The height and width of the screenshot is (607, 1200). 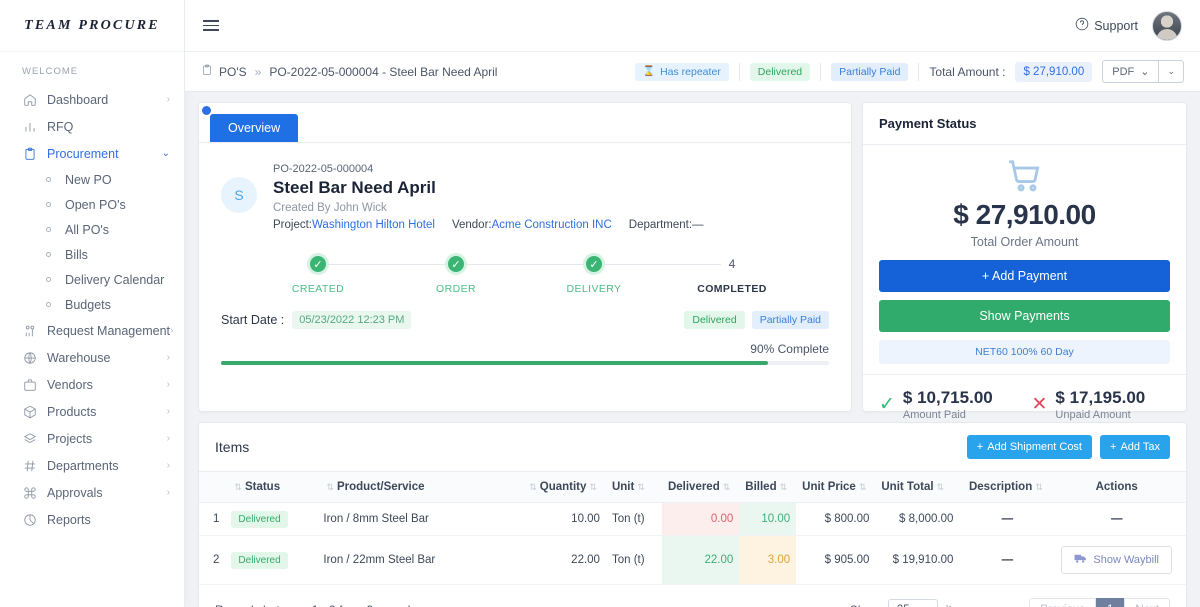 What do you see at coordinates (75, 492) in the screenshot?
I see `sidebar-item-label: Approvals` at bounding box center [75, 492].